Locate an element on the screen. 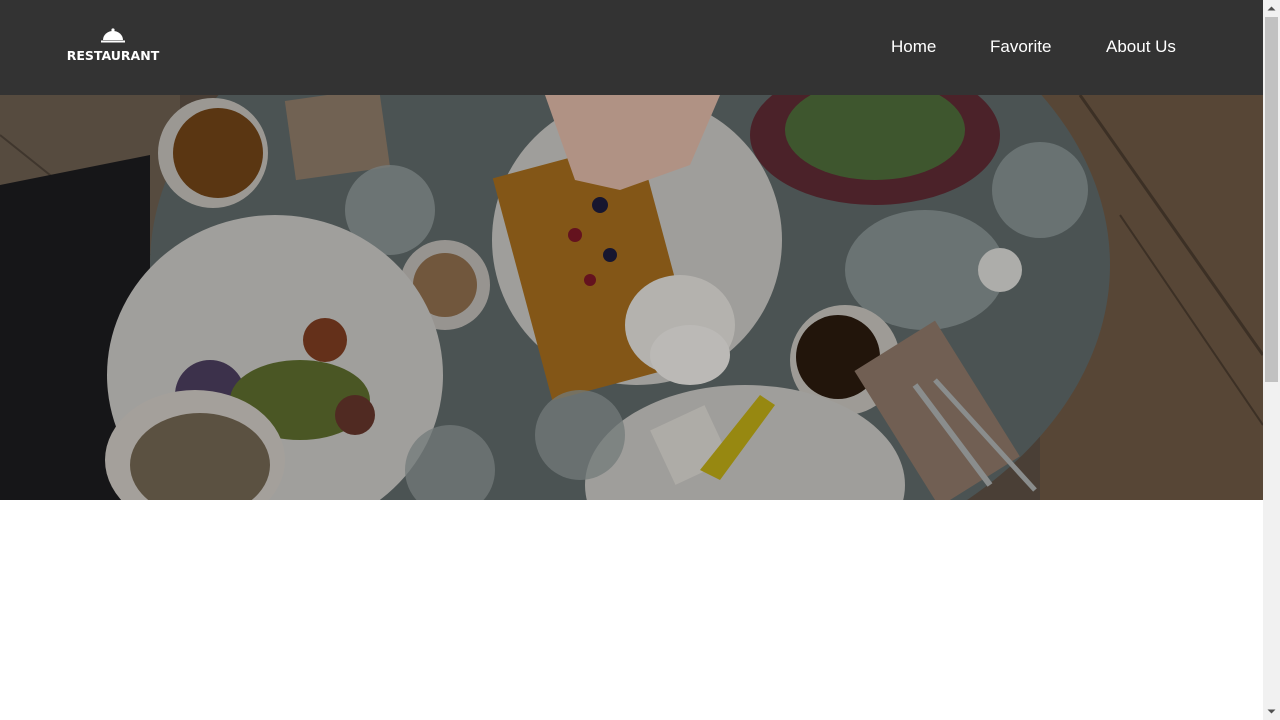 This screenshot has width=1280, height=720. scroll-down-arrow-icon is located at coordinates (1271, 711).